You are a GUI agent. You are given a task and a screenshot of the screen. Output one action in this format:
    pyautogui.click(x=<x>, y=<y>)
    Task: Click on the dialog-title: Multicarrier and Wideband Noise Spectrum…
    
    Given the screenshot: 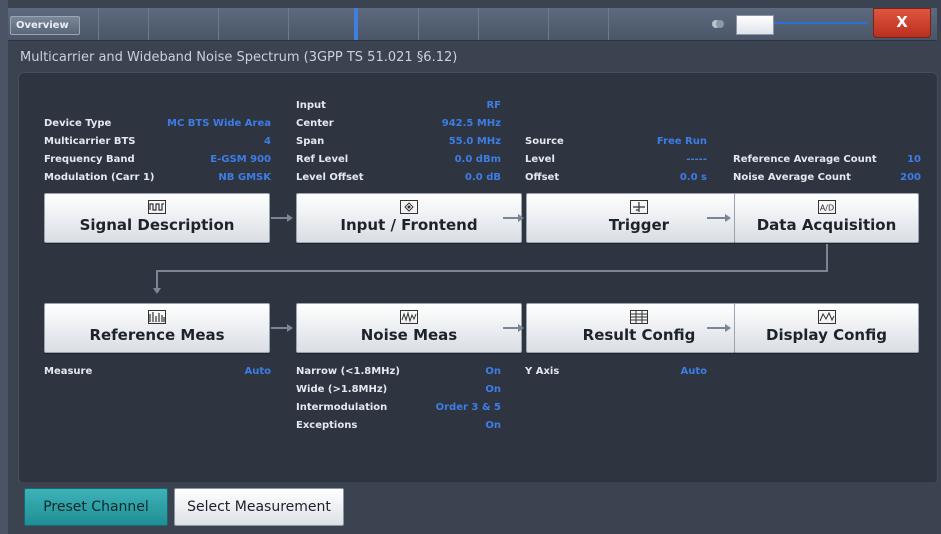 What is the action you would take?
    pyautogui.click(x=239, y=57)
    